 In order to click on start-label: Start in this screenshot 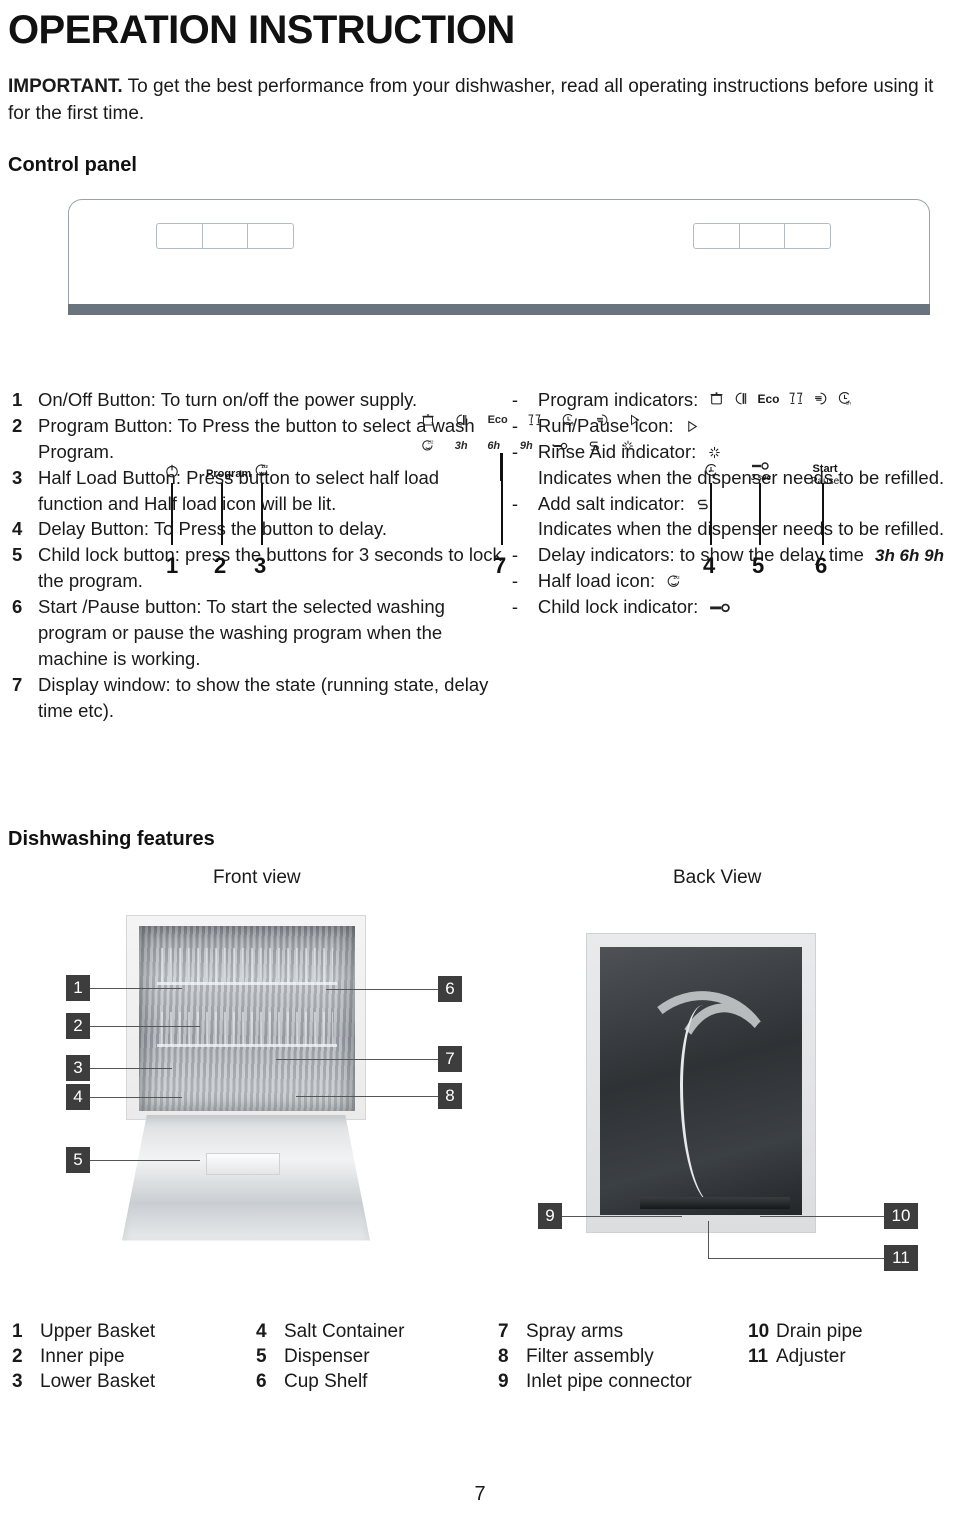, I will do `click(825, 468)`.